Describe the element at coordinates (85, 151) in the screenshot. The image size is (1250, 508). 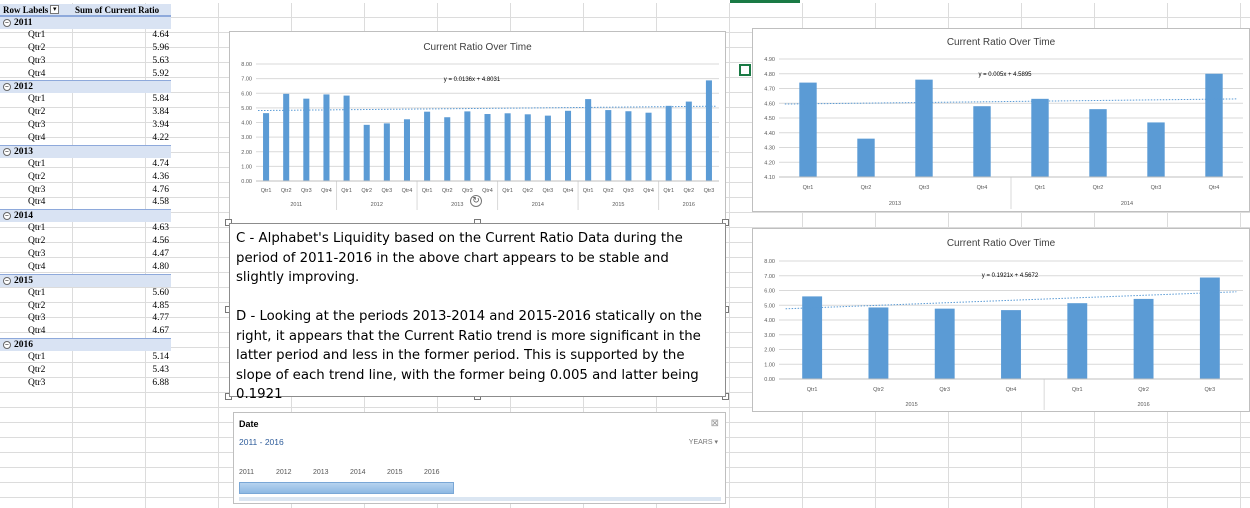
I see `year-row: −2013` at that location.